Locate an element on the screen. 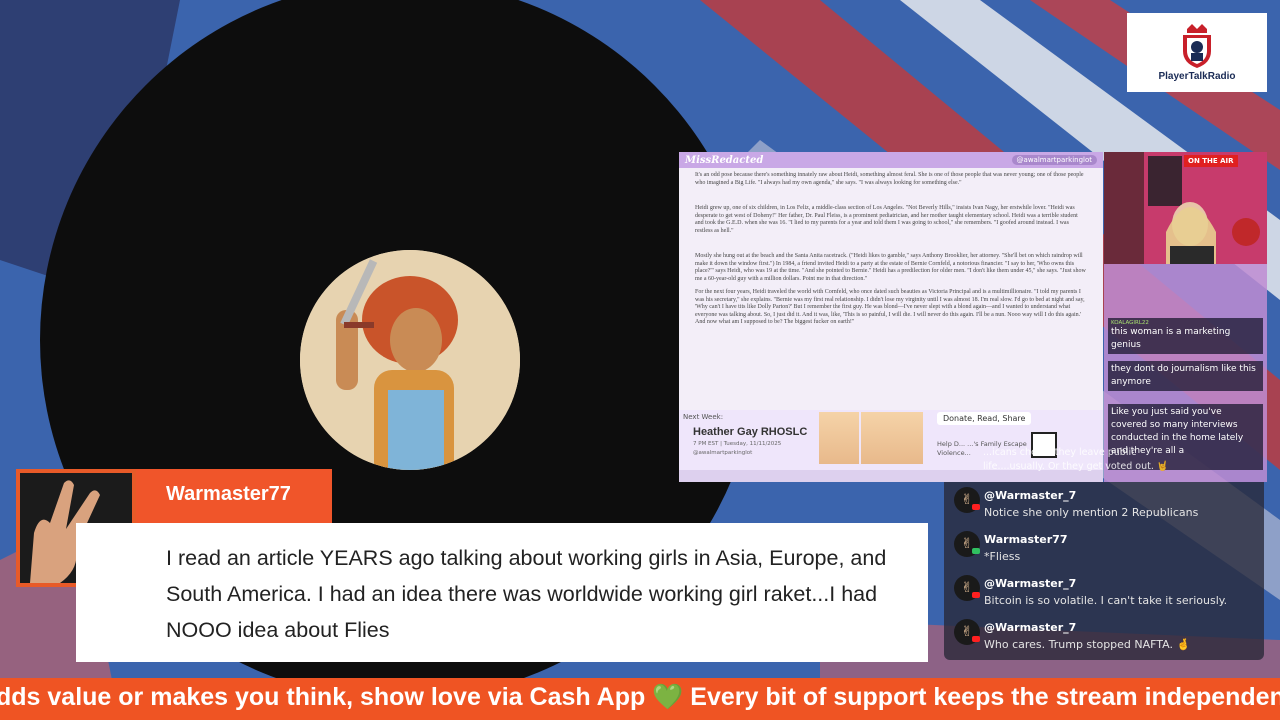 Image resolution: width=1280 pixels, height=720 pixels. chat-text: Notice she only mention 2 Republicans is located at coordinates (1091, 512).